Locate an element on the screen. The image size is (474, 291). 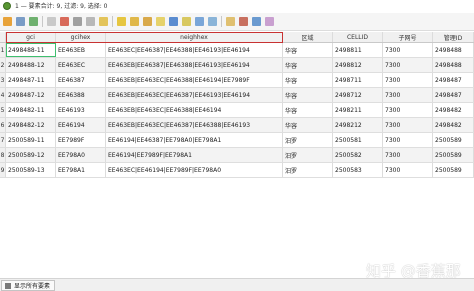
field-calculator-icon is located at coordinates (256, 21).